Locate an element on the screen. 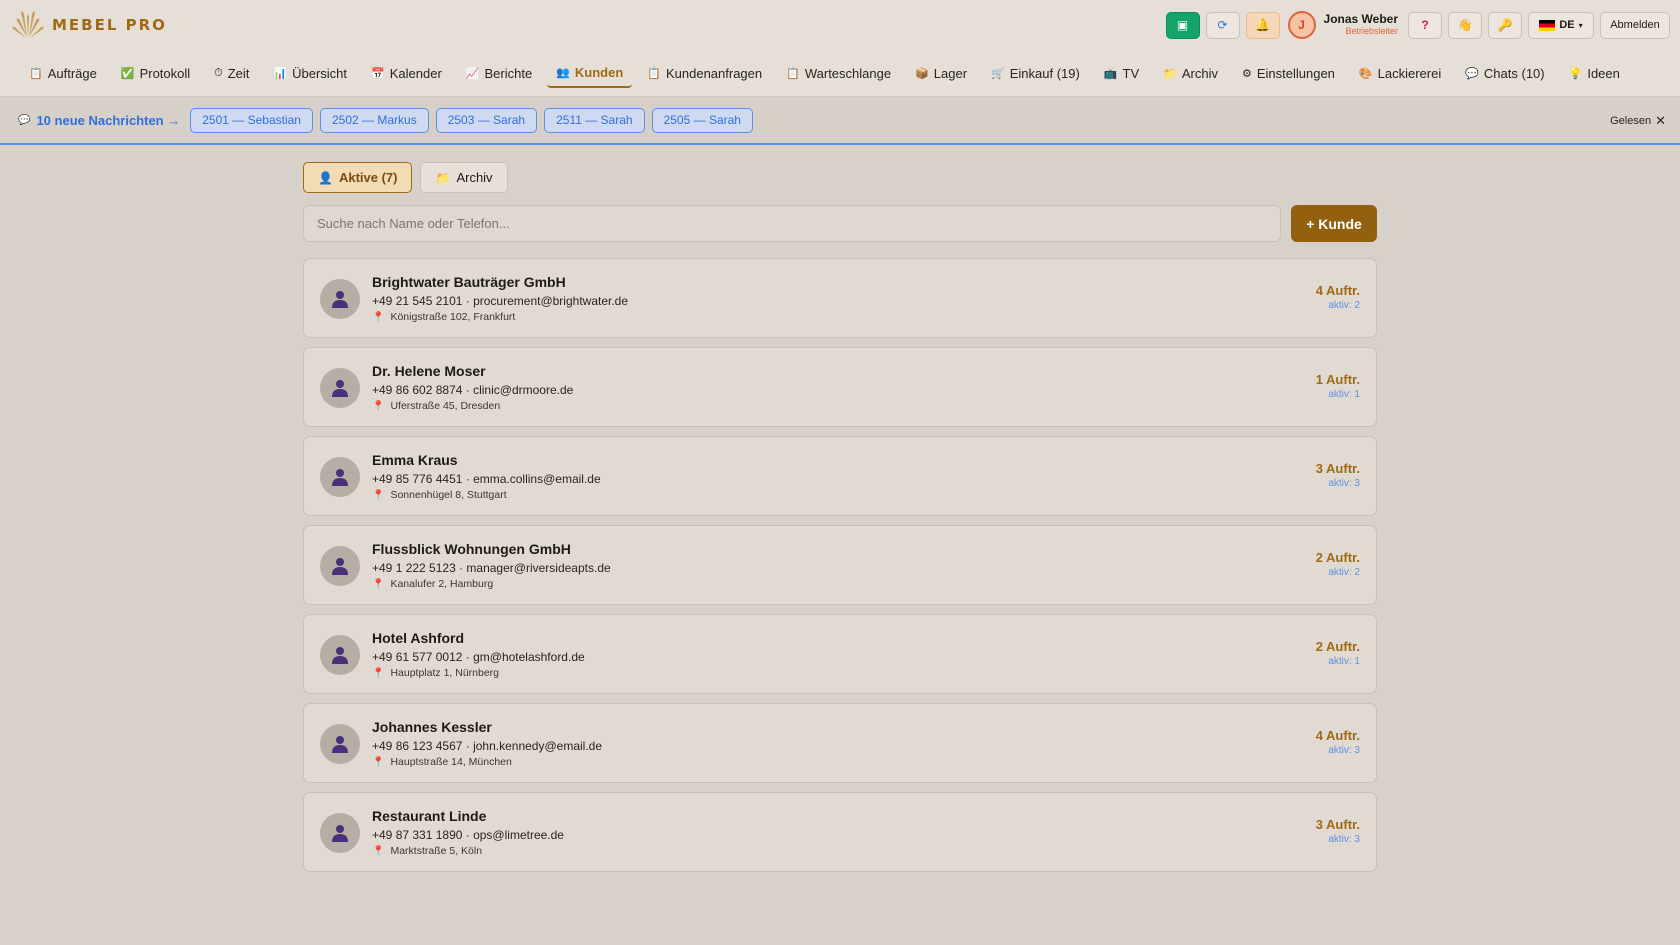 This screenshot has width=1680, height=945. leaf-logo-icon is located at coordinates (28, 25).